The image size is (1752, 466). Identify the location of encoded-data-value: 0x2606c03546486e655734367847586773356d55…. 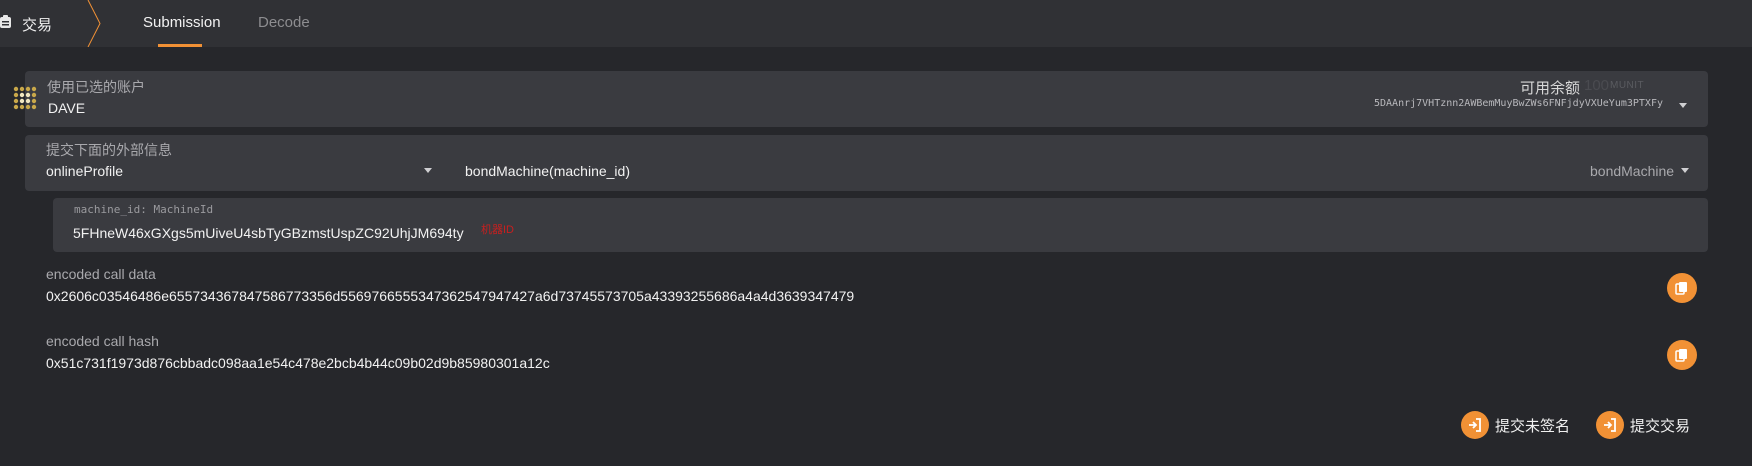
(450, 296).